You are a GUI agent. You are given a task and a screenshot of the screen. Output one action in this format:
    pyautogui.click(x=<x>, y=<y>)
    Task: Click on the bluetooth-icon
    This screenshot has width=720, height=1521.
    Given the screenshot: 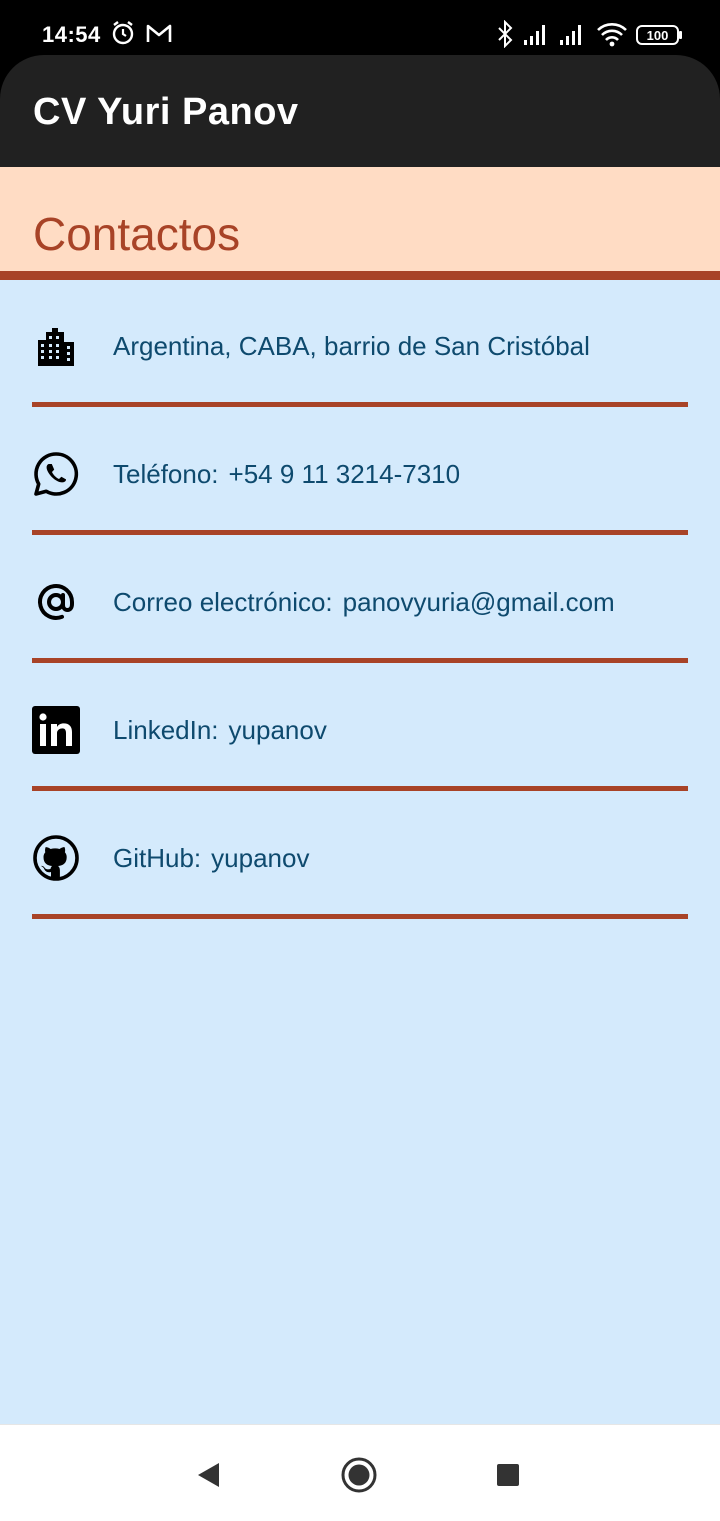 What is the action you would take?
    pyautogui.click(x=505, y=36)
    